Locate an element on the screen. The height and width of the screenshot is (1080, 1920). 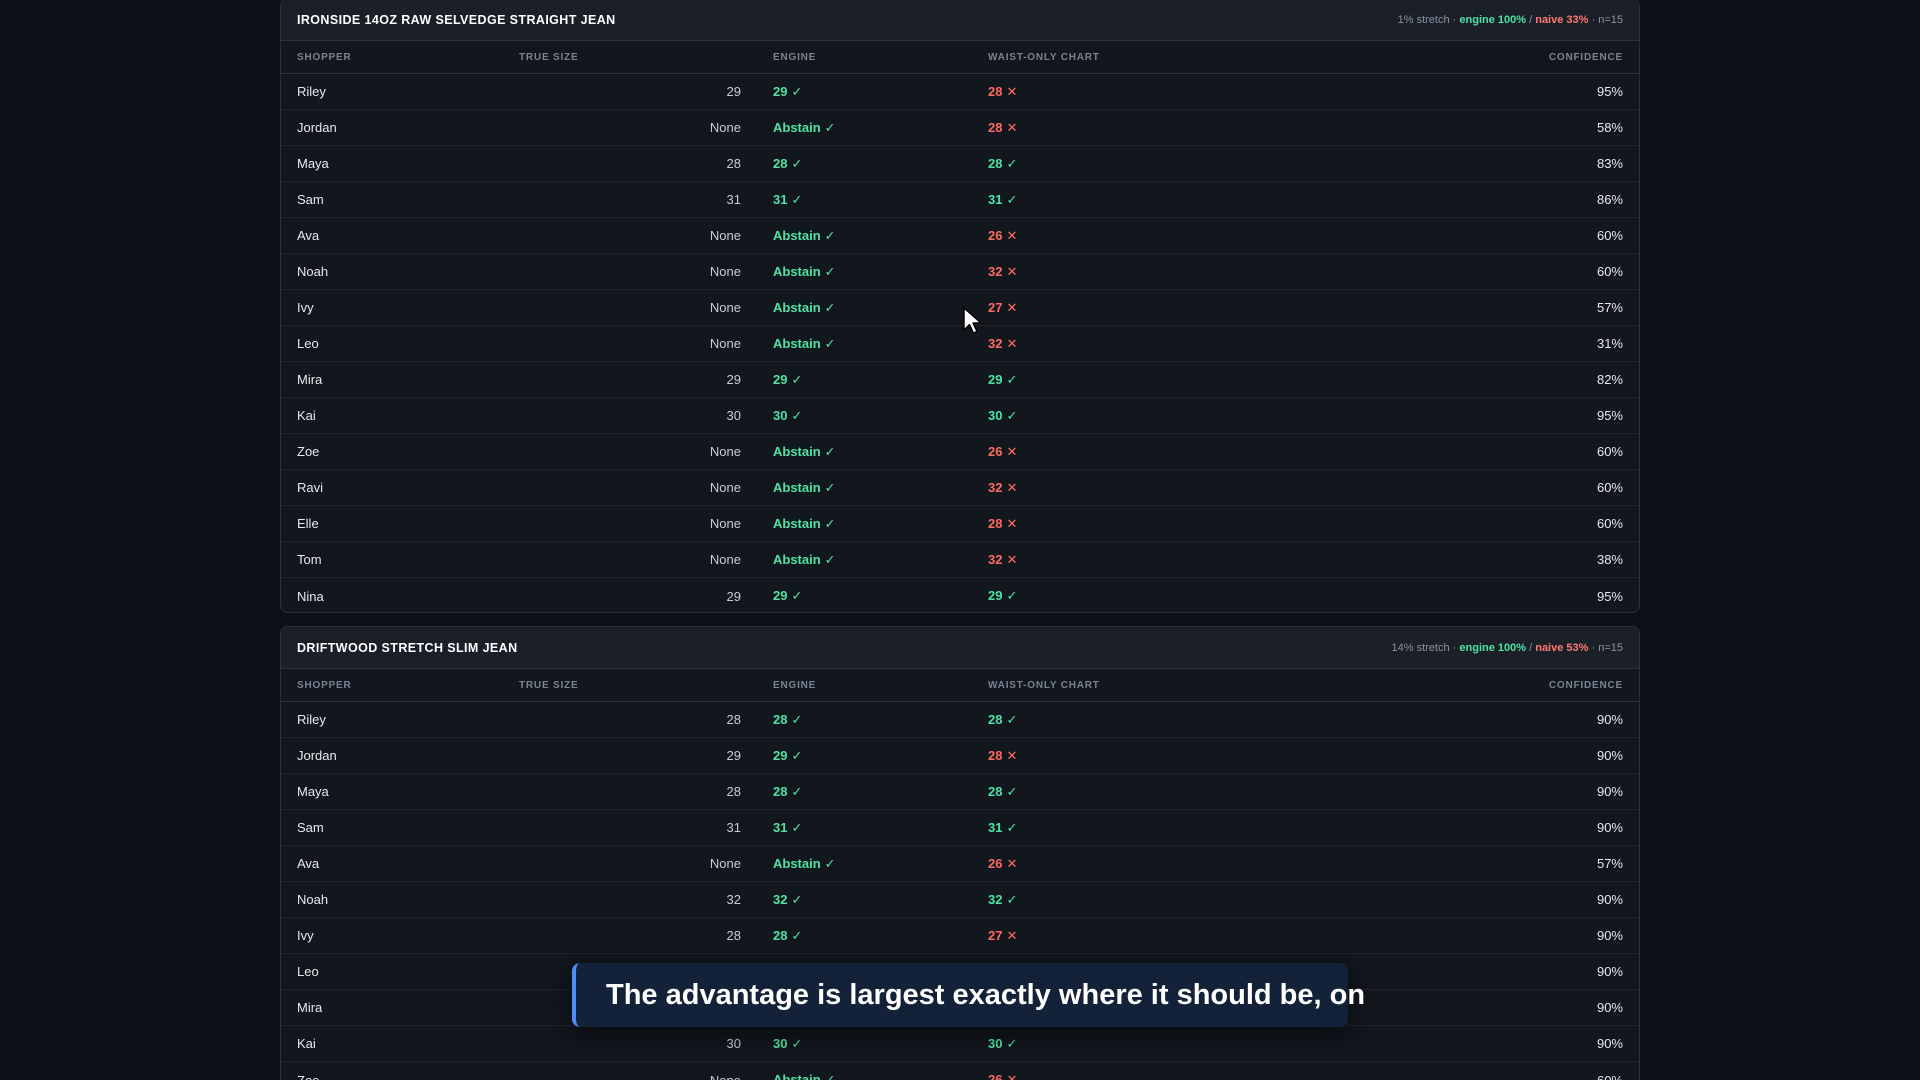
table-row: Maya 28 28 ✓ 28 ✓ 90% is located at coordinates (960, 792).